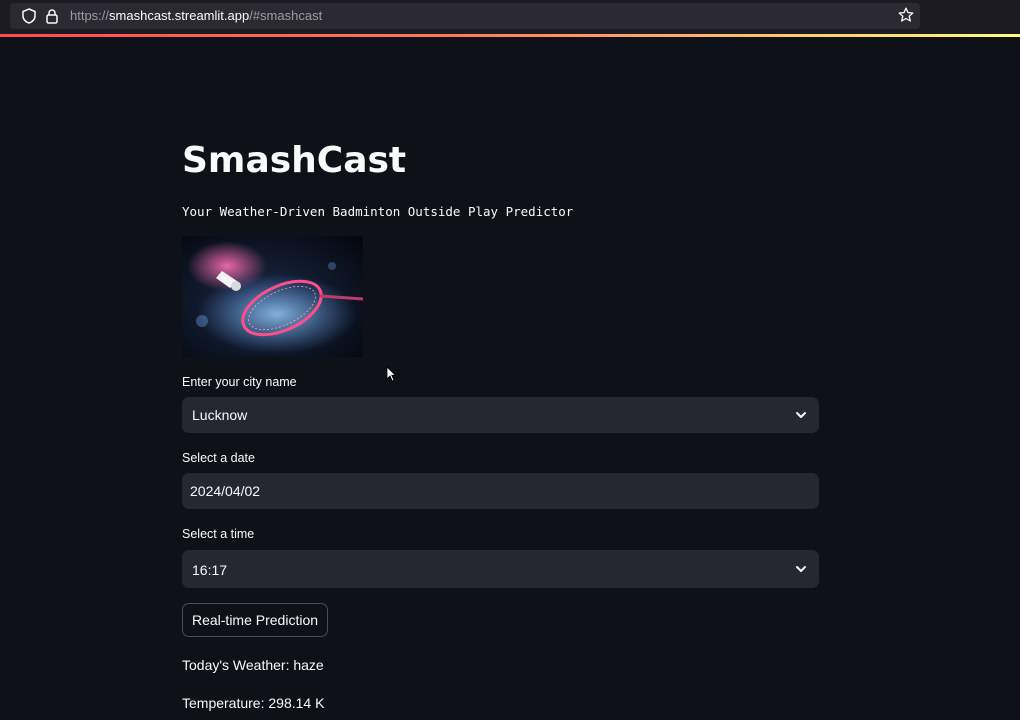  What do you see at coordinates (210, 570) in the screenshot?
I see `time-value: 16:17` at bounding box center [210, 570].